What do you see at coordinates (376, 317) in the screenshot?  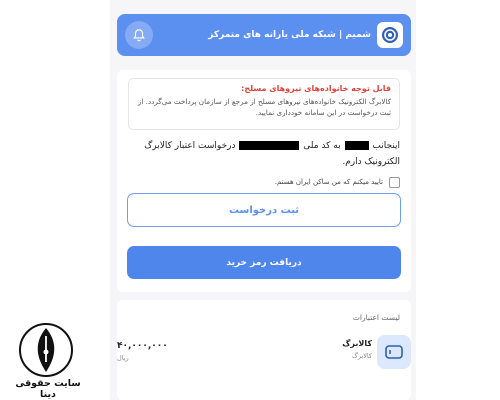 I see `credits-title: لیست اعتبارات` at bounding box center [376, 317].